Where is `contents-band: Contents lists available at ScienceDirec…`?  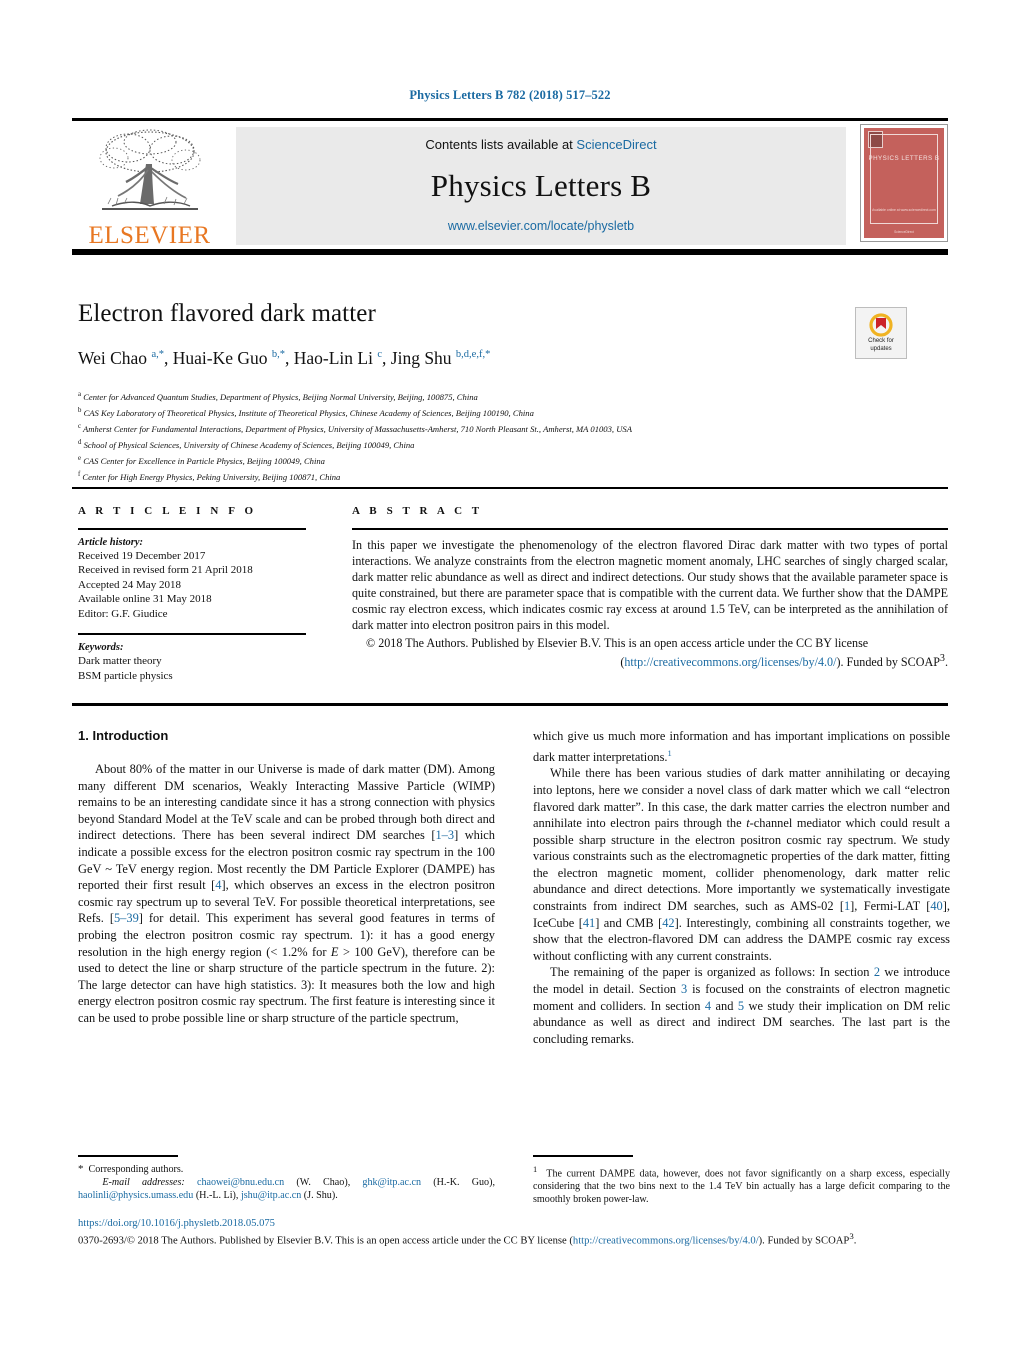 contents-band: Contents lists available at ScienceDirec… is located at coordinates (541, 186).